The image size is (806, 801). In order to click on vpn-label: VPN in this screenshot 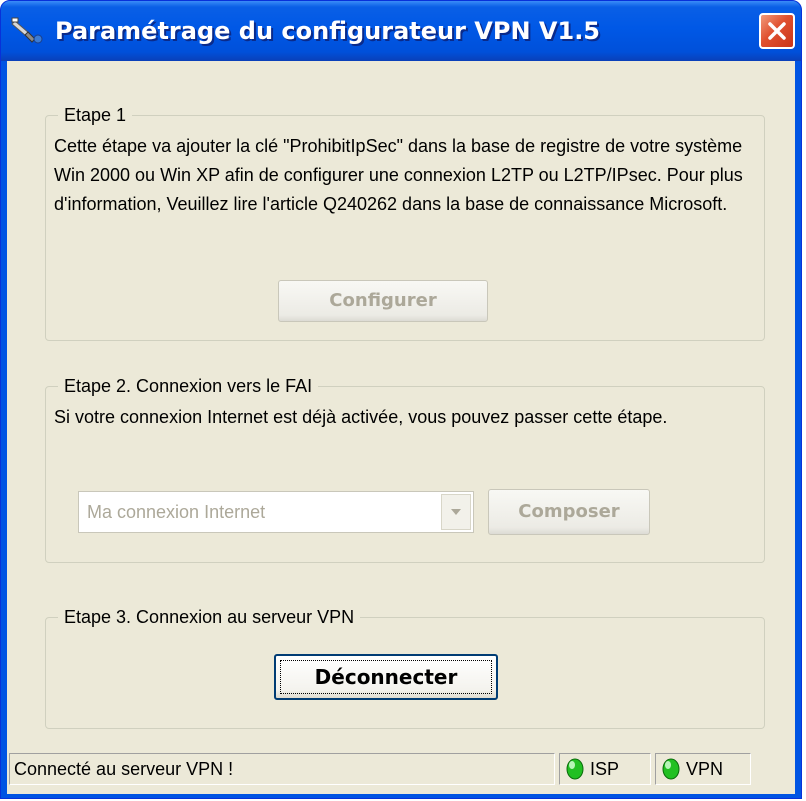, I will do `click(705, 769)`.